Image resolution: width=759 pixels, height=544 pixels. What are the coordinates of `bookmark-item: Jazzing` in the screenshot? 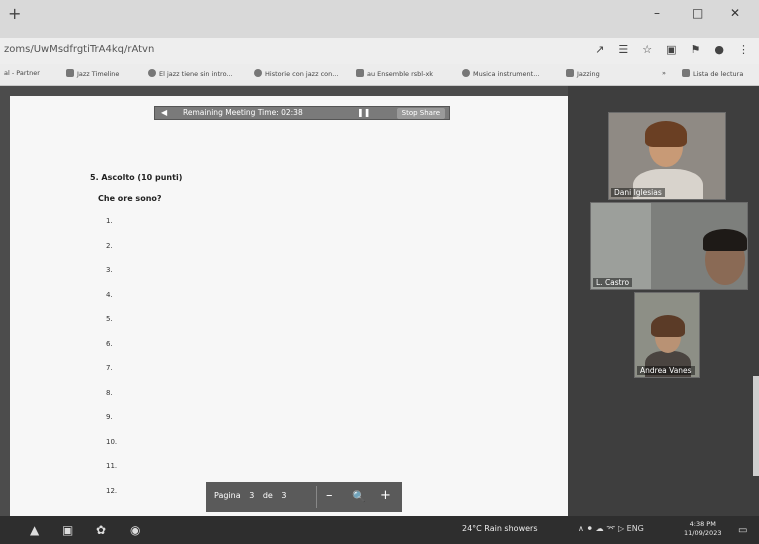 It's located at (583, 73).